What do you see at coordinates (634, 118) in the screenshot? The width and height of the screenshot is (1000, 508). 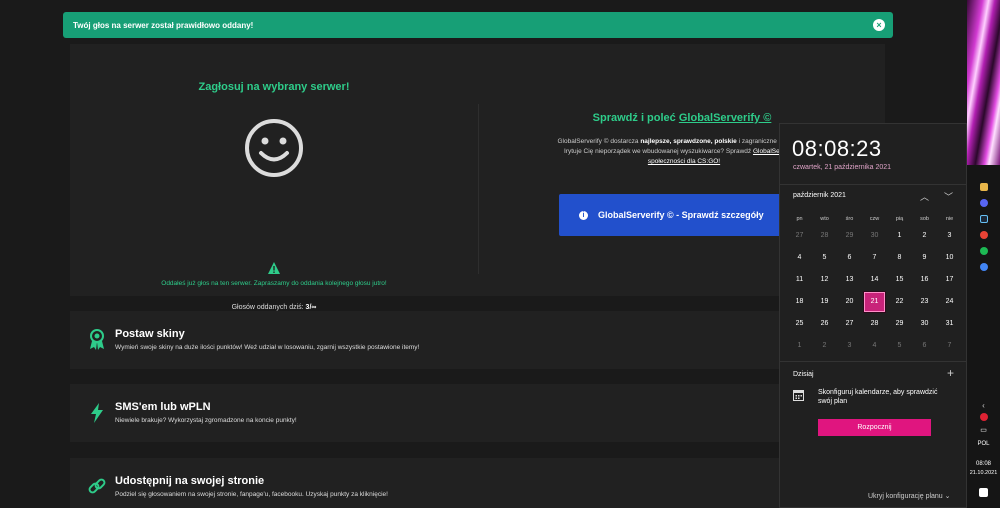 I see `globalserverify-title-prefix: Sprawdź i poleć` at bounding box center [634, 118].